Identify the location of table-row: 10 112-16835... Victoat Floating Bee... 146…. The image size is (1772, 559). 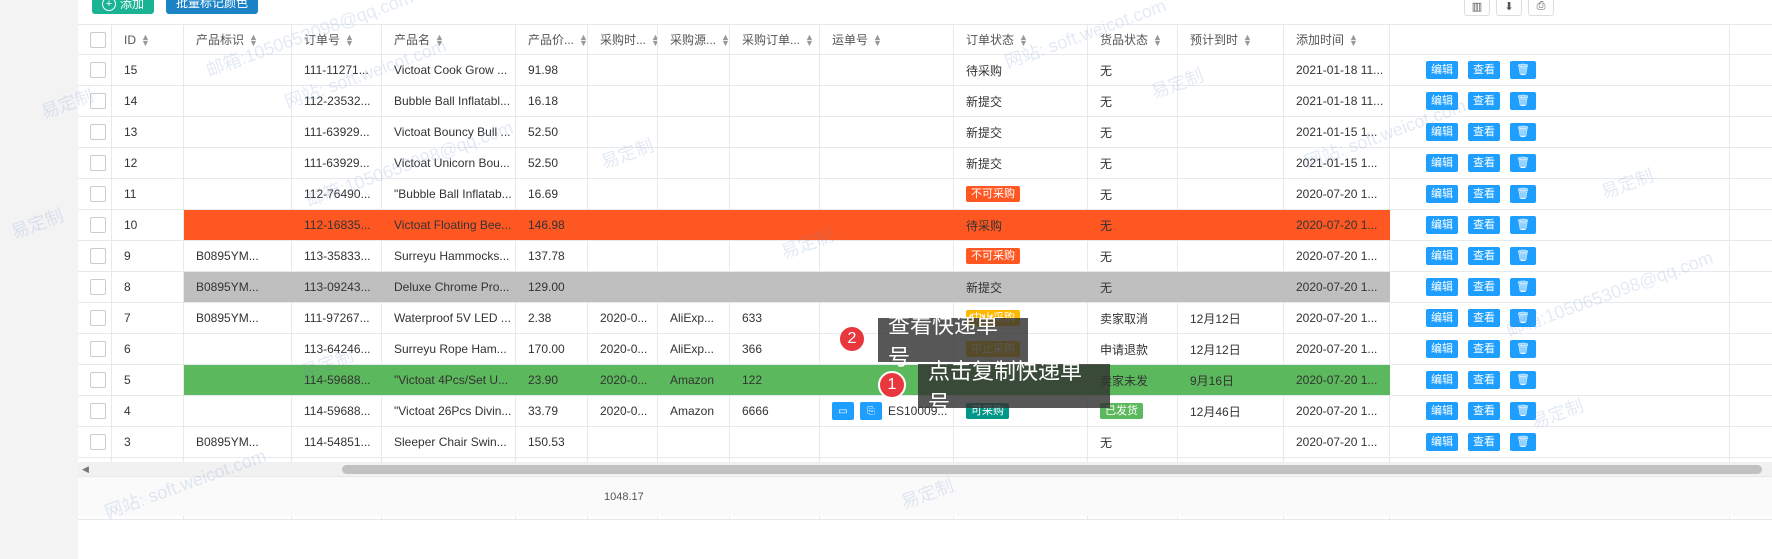
(925, 225).